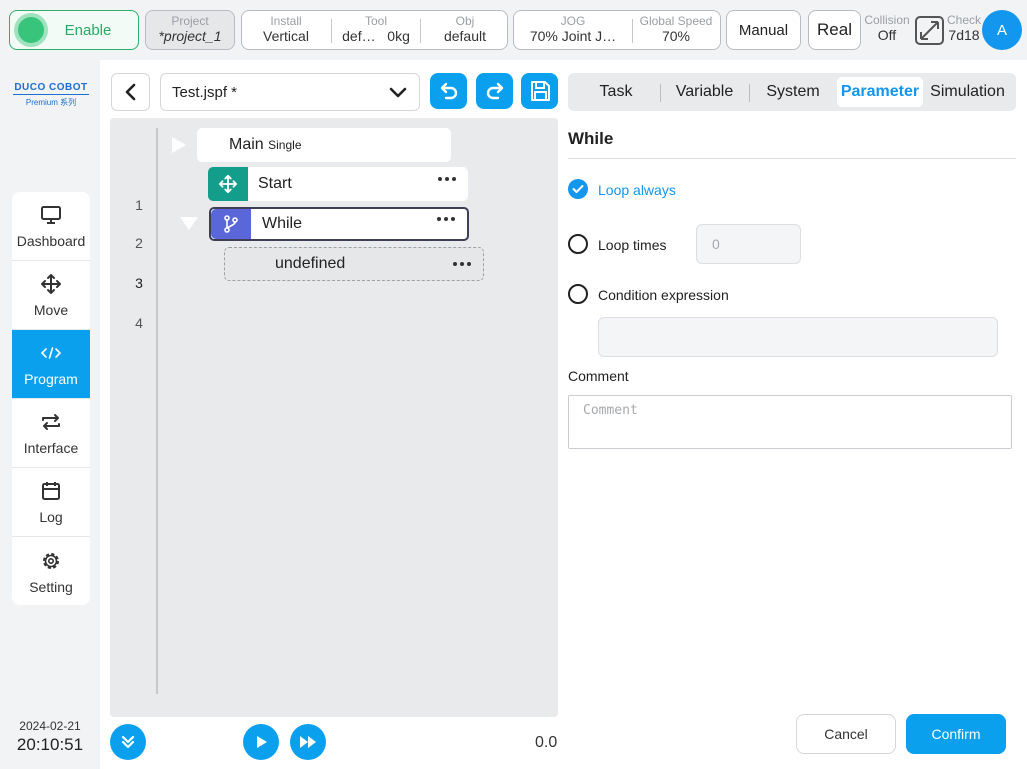  I want to click on nav-label-interface: Interface, so click(51, 448).